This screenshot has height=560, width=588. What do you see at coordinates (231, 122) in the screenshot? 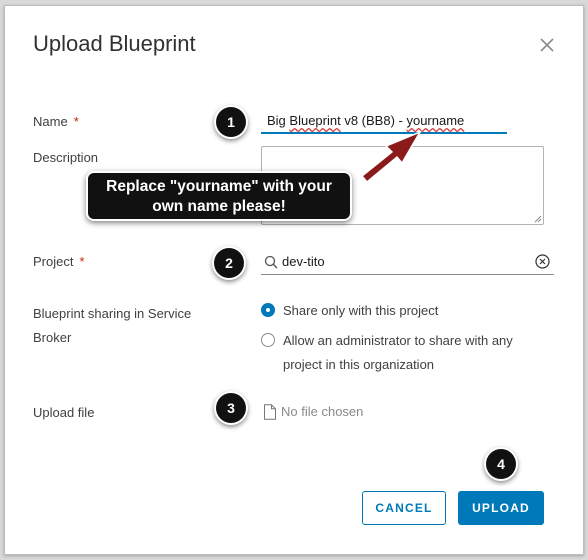
I see `step-marker-1: 1` at bounding box center [231, 122].